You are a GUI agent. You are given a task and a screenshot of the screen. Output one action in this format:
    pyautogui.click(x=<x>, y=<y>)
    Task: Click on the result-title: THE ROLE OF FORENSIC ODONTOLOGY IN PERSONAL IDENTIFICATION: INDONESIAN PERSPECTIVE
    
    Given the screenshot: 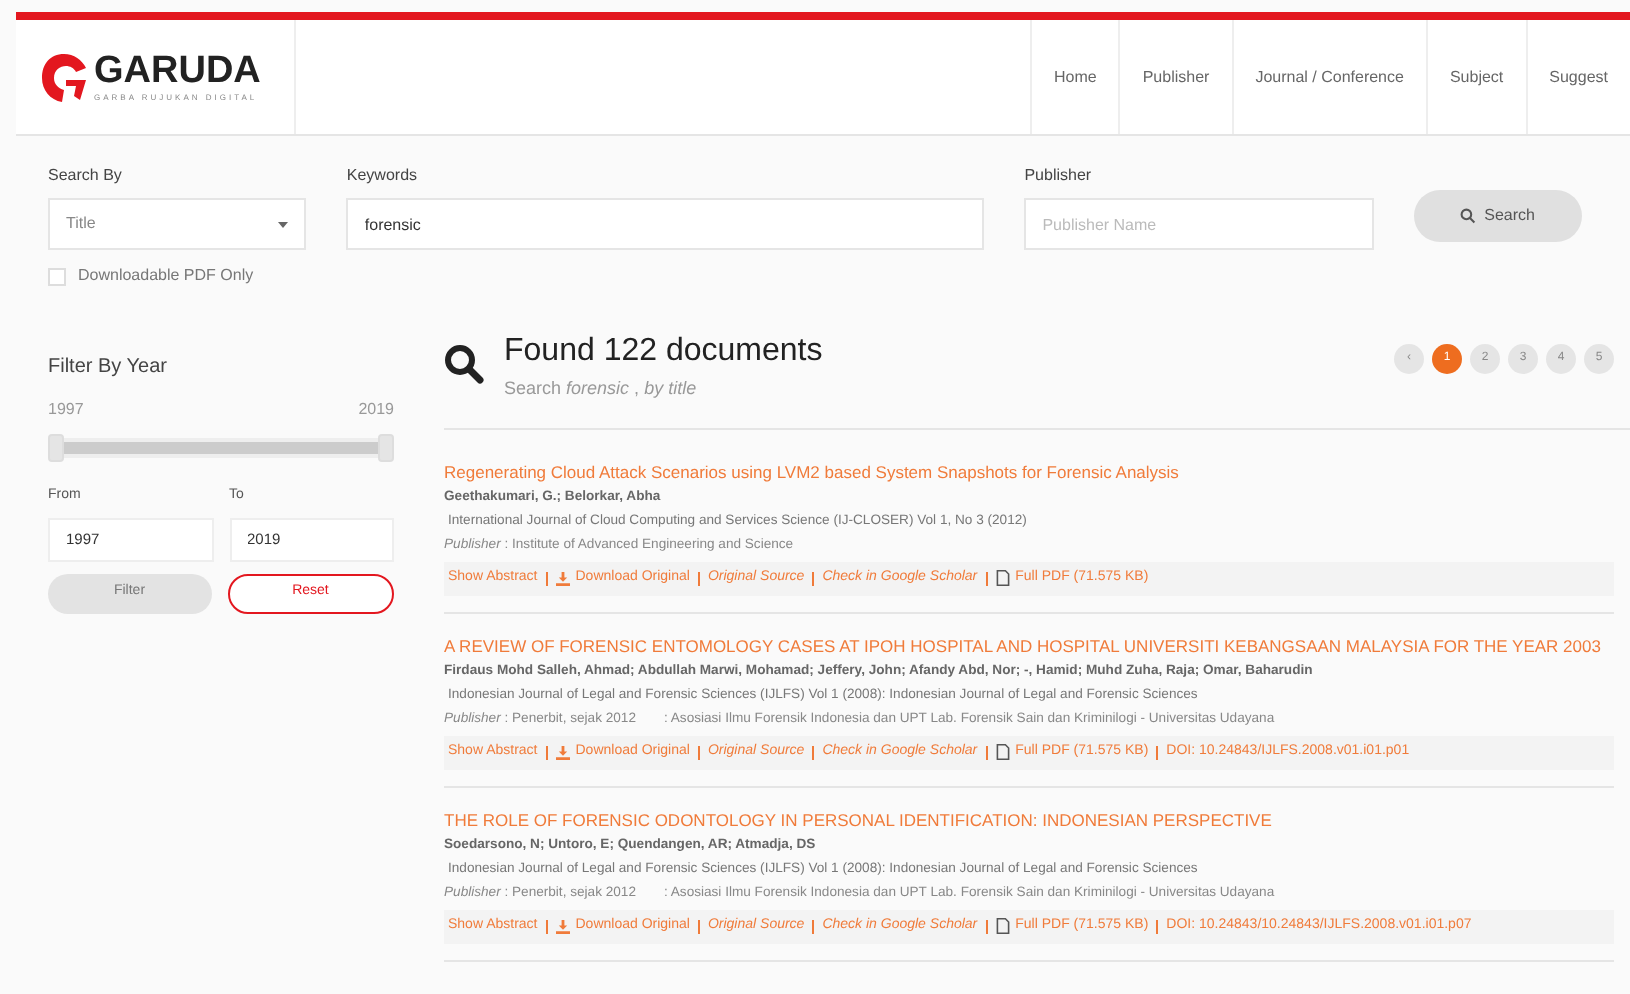 What is the action you would take?
    pyautogui.click(x=1029, y=819)
    